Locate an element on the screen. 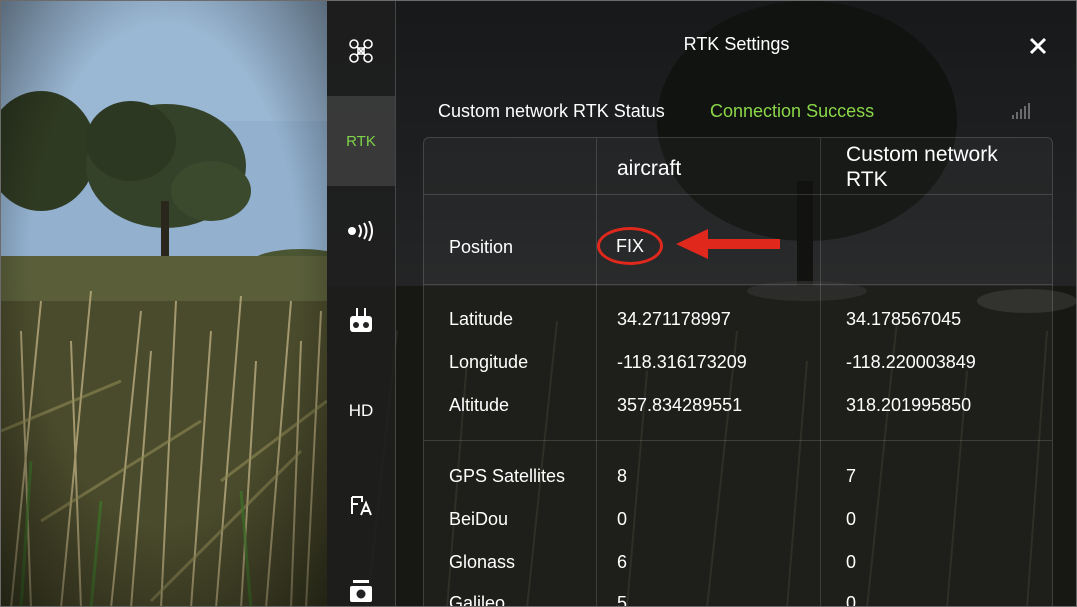  rail-tab-aircraft is located at coordinates (361, 51).